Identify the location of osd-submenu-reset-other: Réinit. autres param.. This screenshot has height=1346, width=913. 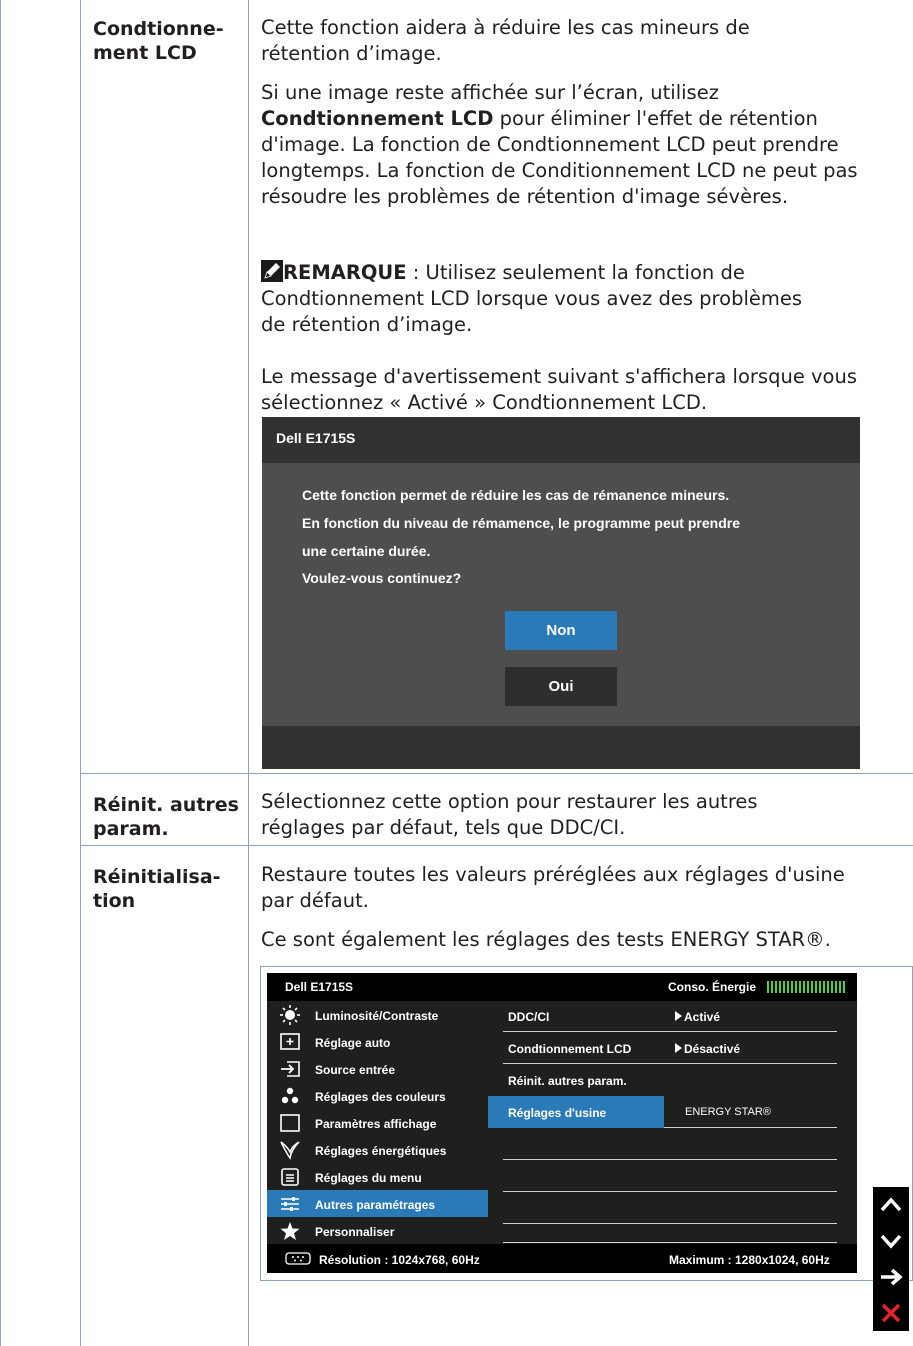
(672, 1080).